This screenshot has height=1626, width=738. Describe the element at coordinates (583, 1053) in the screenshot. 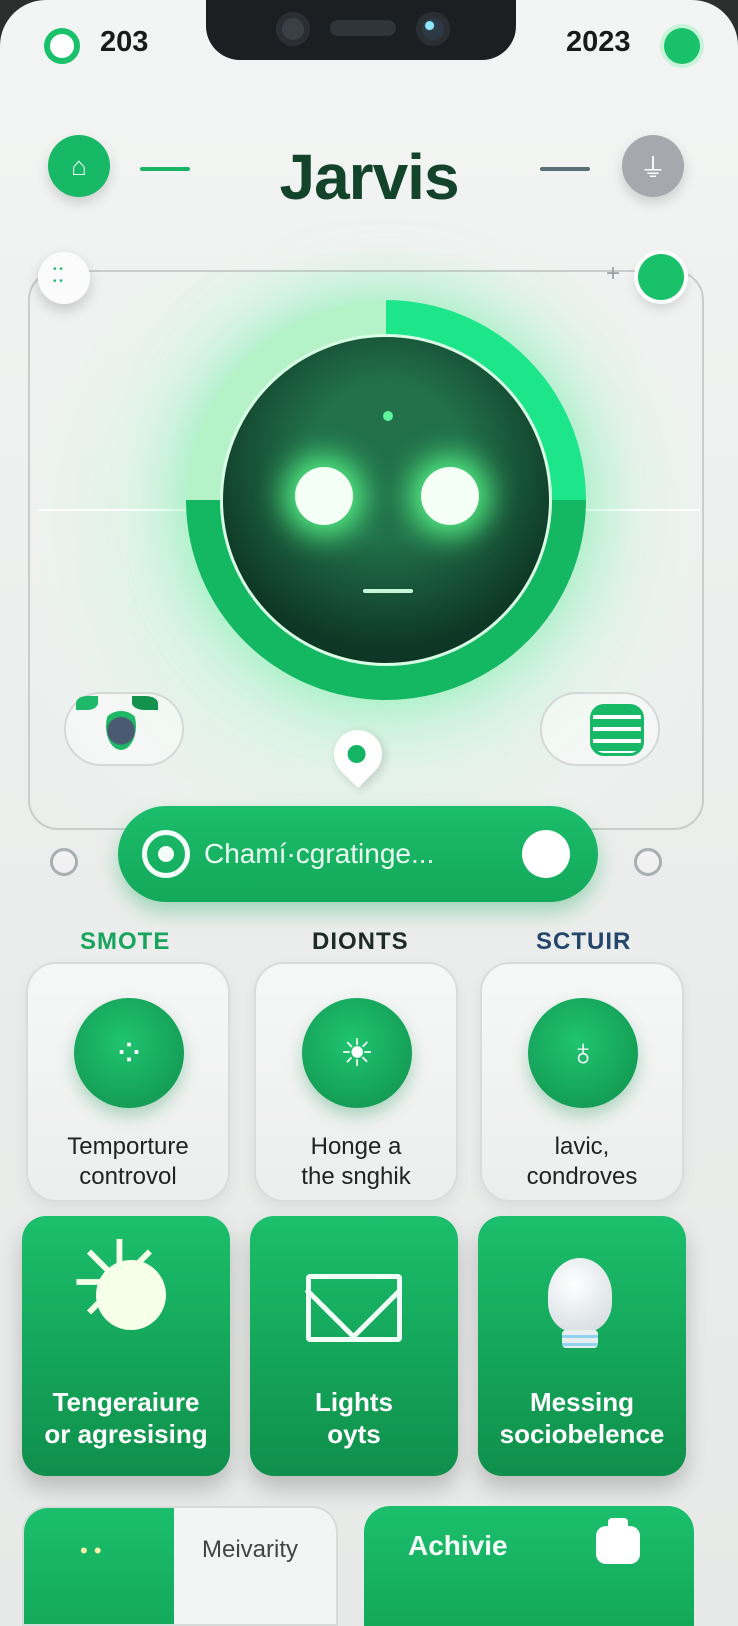

I see `bag-icon: ♁` at that location.